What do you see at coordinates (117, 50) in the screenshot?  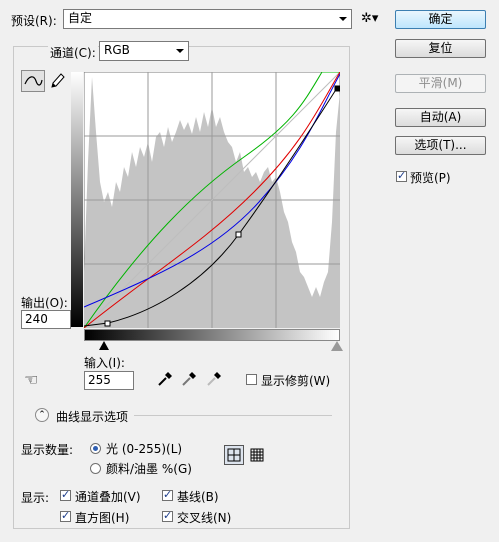 I see `channel-value: RGB` at bounding box center [117, 50].